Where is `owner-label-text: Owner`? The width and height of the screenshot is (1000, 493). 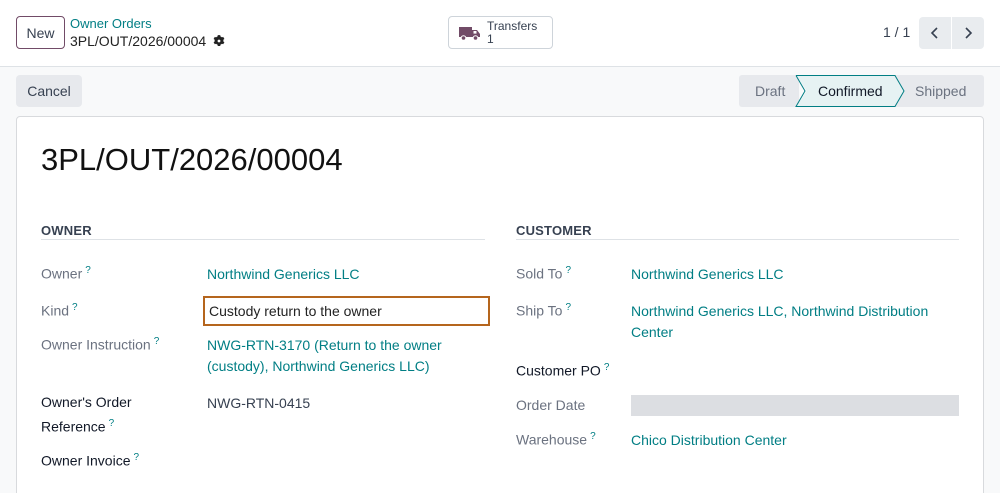
owner-label-text: Owner is located at coordinates (62, 273).